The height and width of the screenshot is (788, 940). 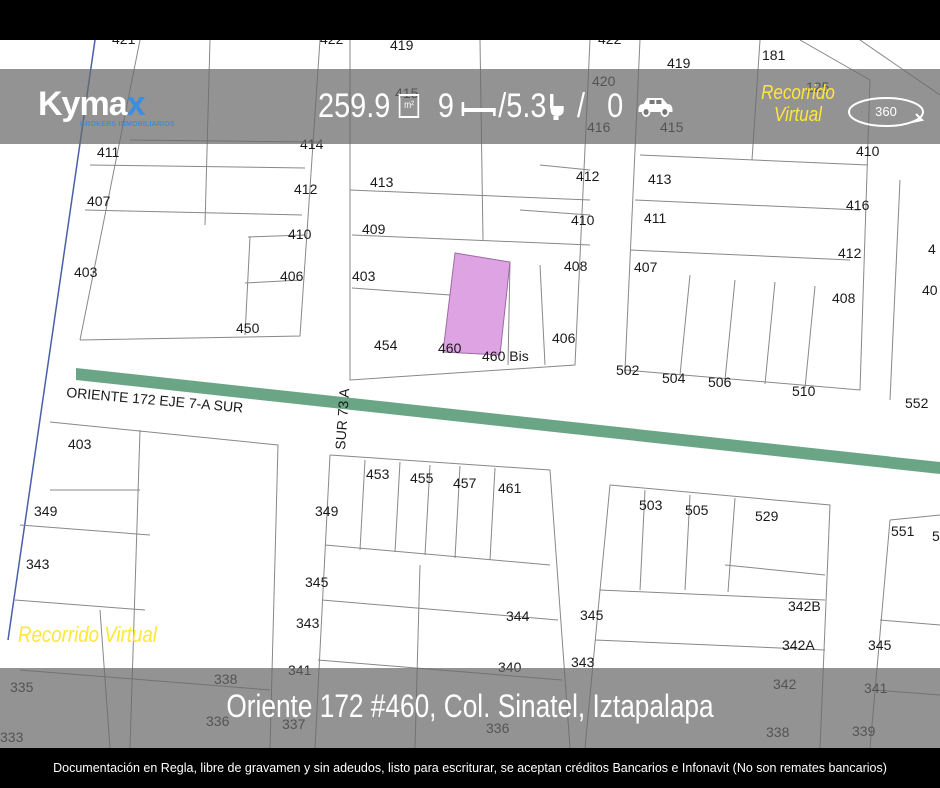 What do you see at coordinates (518, 616) in the screenshot?
I see `lot-label: 344` at bounding box center [518, 616].